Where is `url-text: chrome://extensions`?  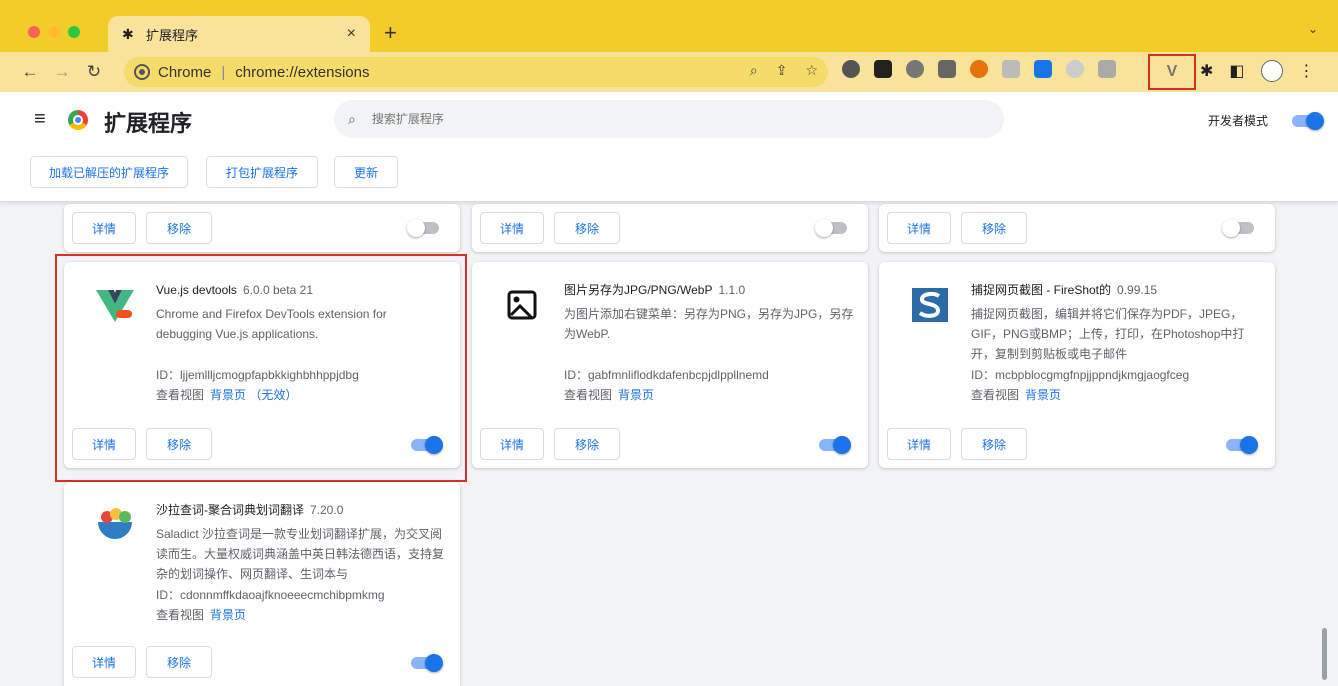 url-text: chrome://extensions is located at coordinates (302, 72).